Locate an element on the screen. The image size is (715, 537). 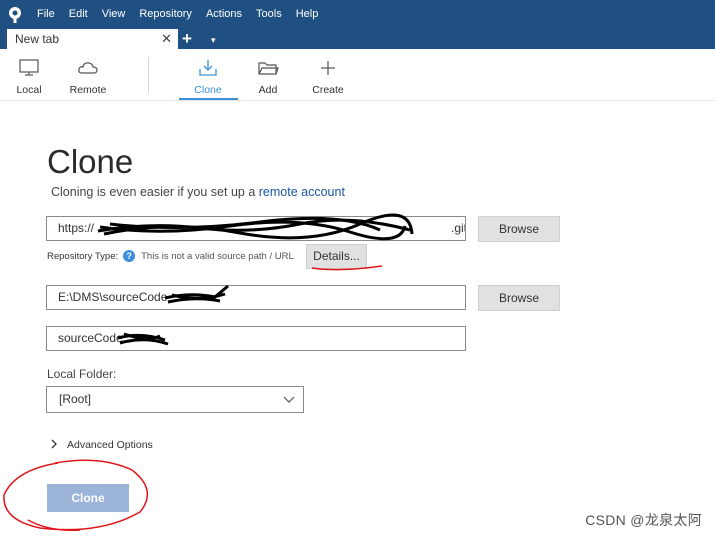
menu-tools: Tools is located at coordinates (269, 14).